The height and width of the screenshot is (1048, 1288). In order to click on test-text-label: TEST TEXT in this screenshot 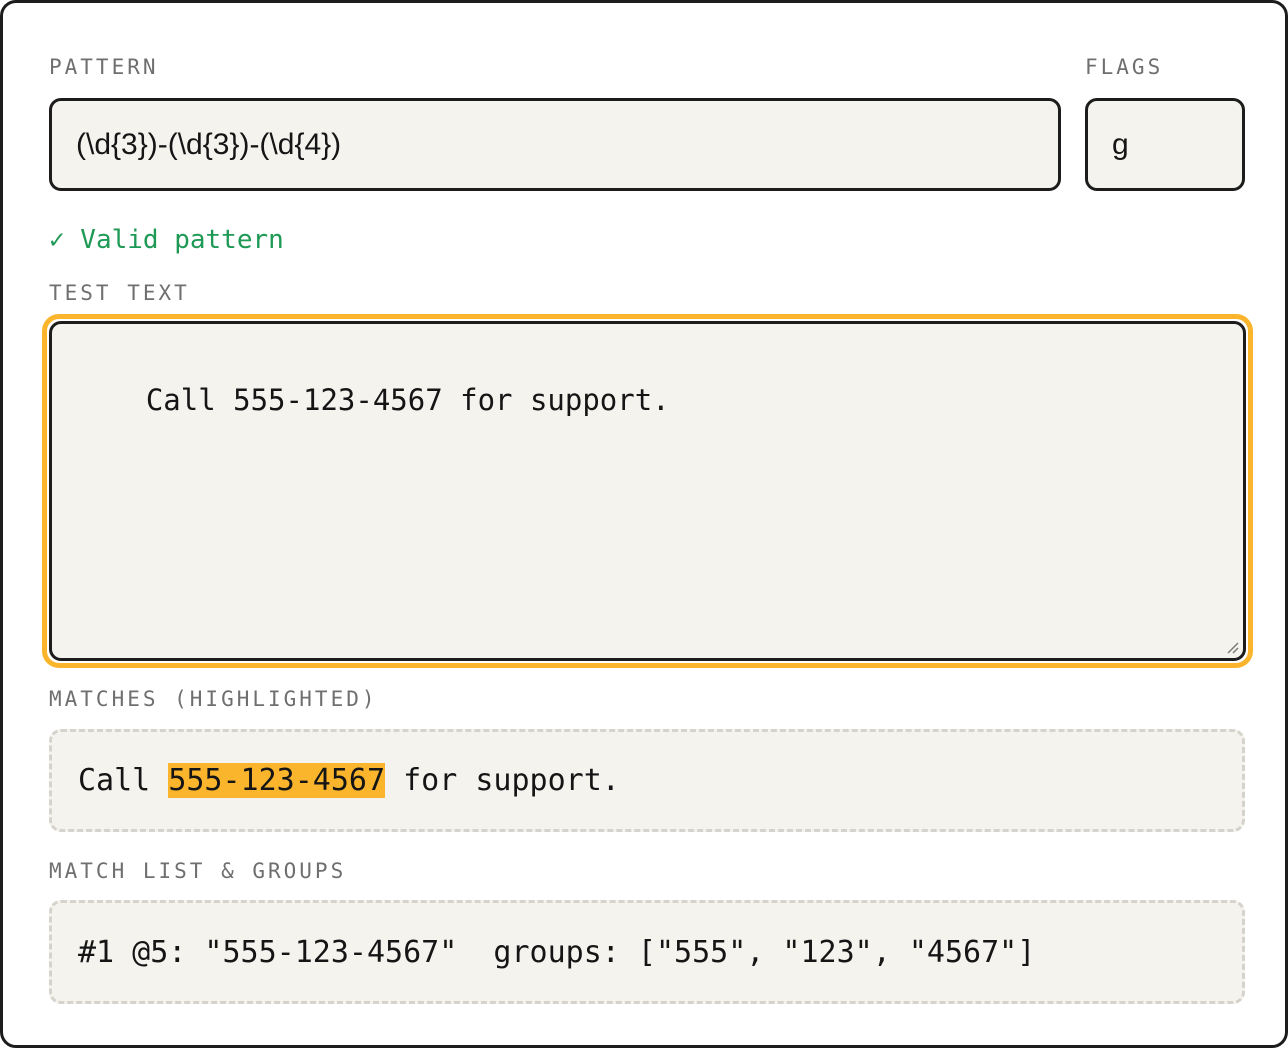, I will do `click(119, 293)`.